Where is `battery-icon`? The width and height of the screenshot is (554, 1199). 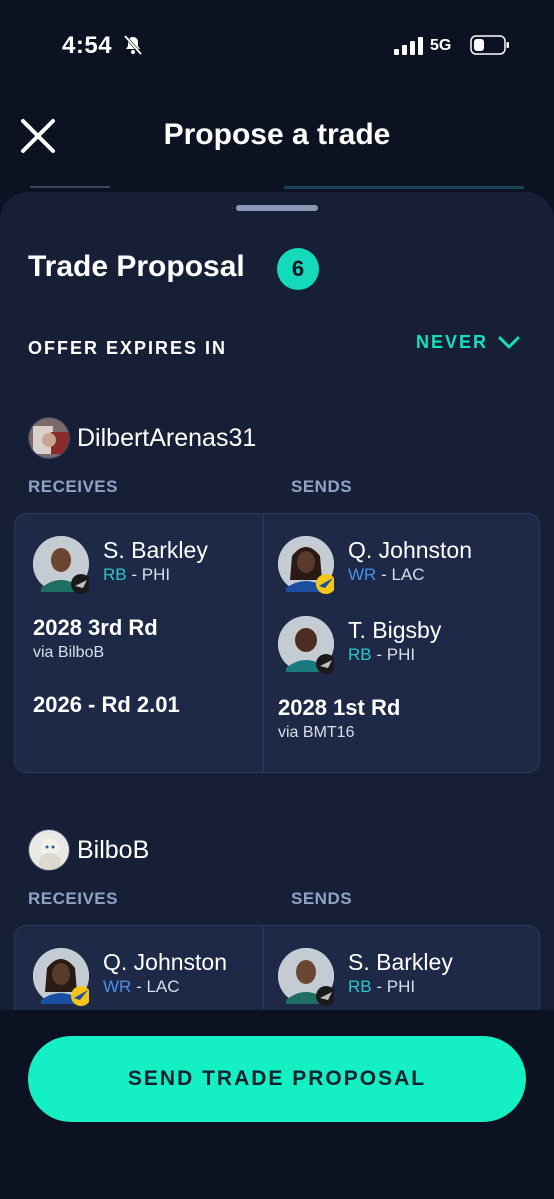 battery-icon is located at coordinates (489, 45).